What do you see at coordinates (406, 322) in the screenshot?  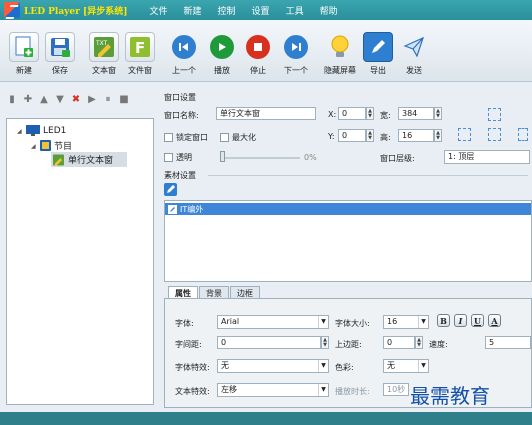 I see `font-size-select: 16 ▼` at bounding box center [406, 322].